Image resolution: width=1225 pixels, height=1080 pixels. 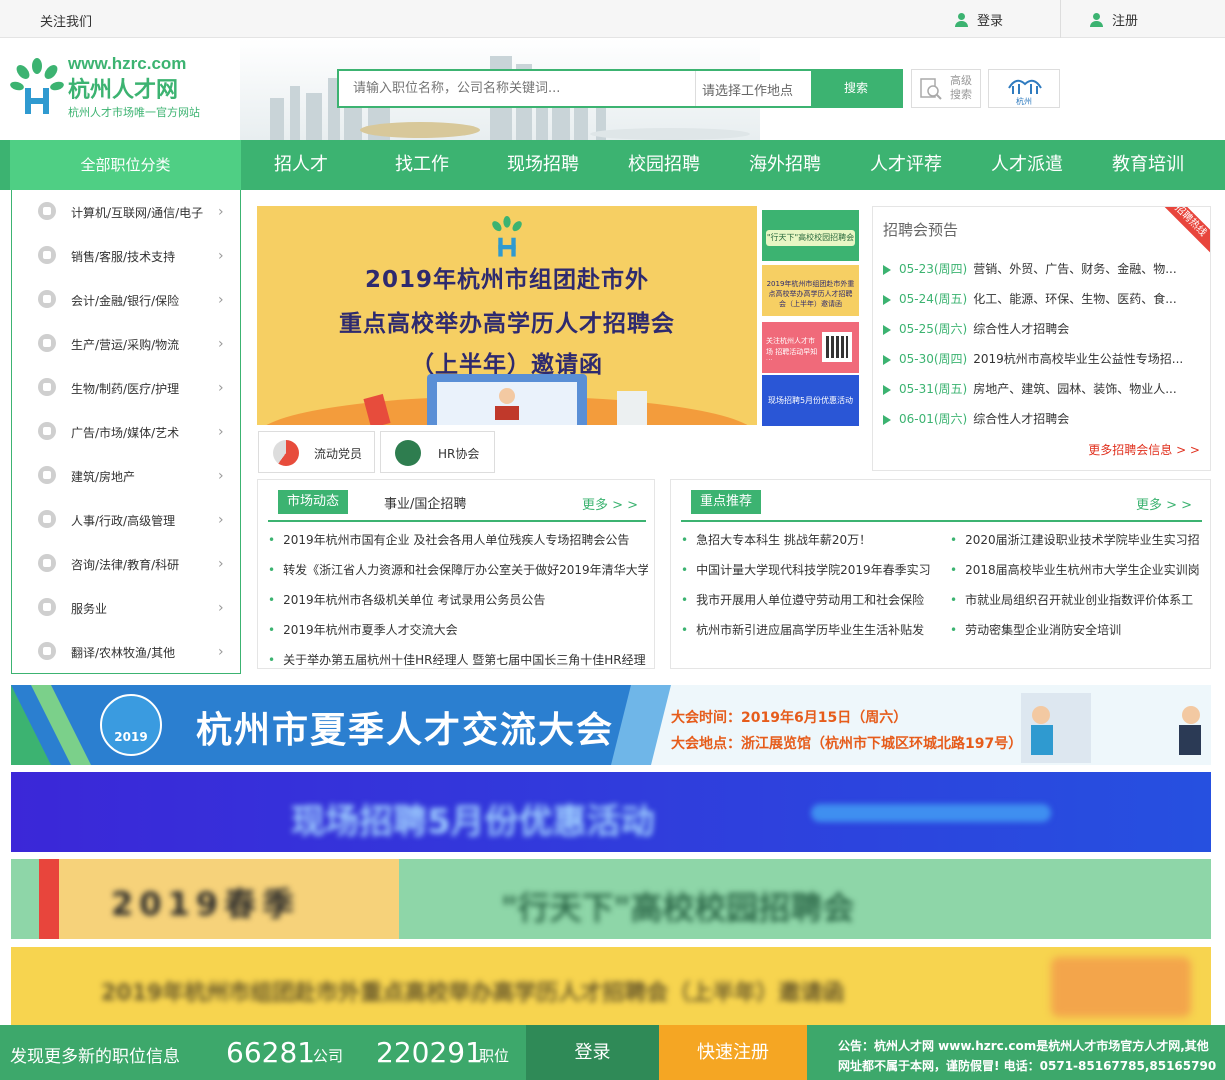 What do you see at coordinates (906, 165) in the screenshot?
I see `nav-item-evaluation: 人才评荐` at bounding box center [906, 165].